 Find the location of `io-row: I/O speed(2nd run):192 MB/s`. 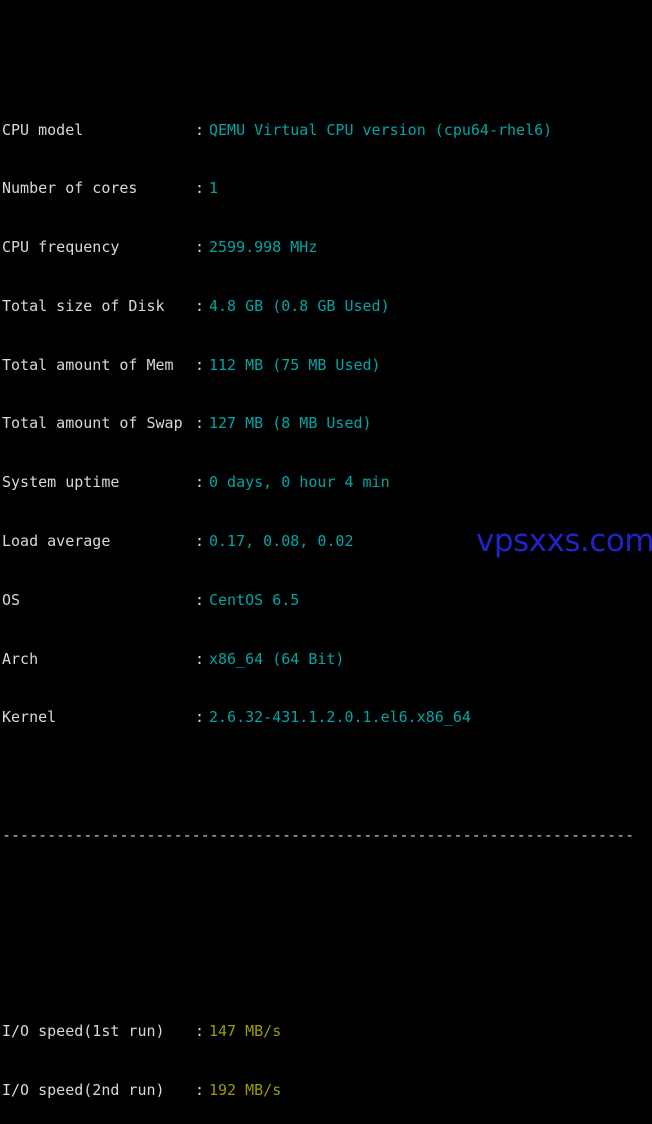

io-row: I/O speed(2nd run):192 MB/s is located at coordinates (318, 1091).